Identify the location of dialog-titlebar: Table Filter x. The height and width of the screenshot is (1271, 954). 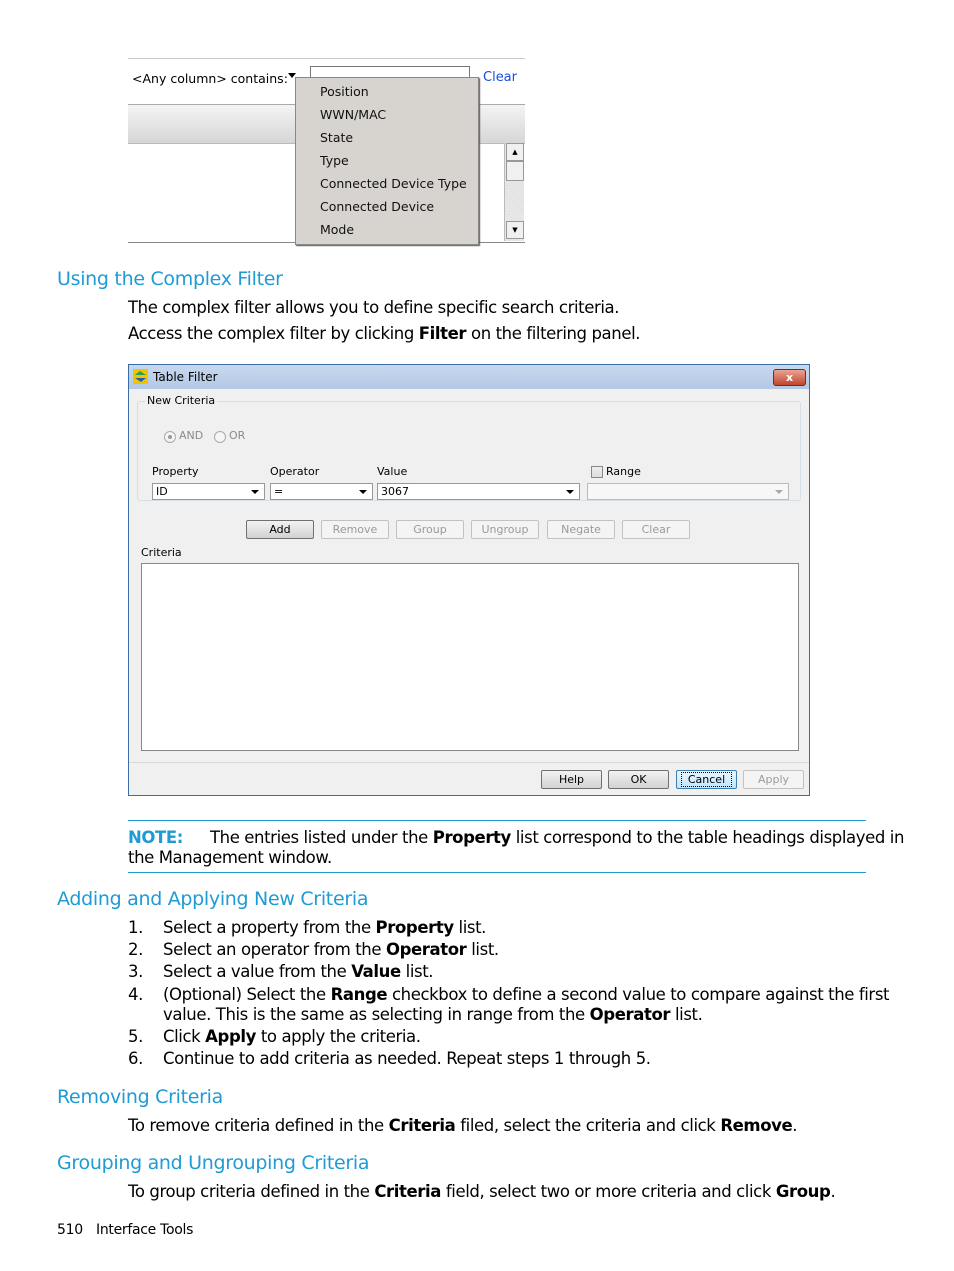
(469, 377).